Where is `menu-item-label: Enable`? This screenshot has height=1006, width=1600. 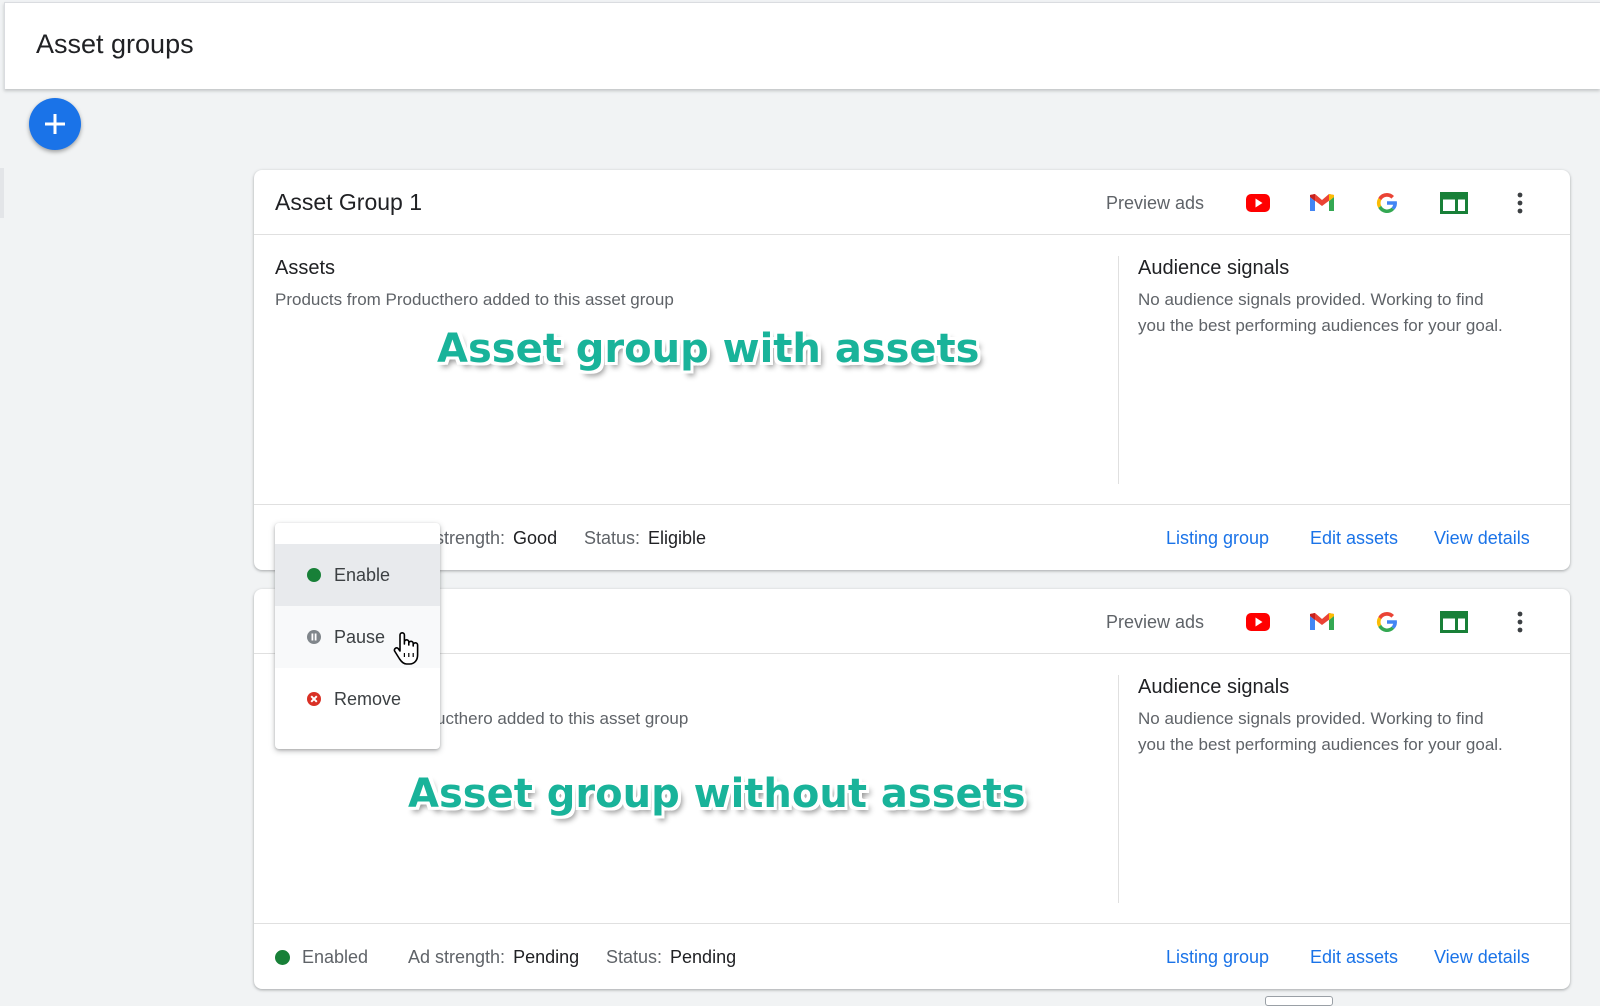
menu-item-label: Enable is located at coordinates (362, 574).